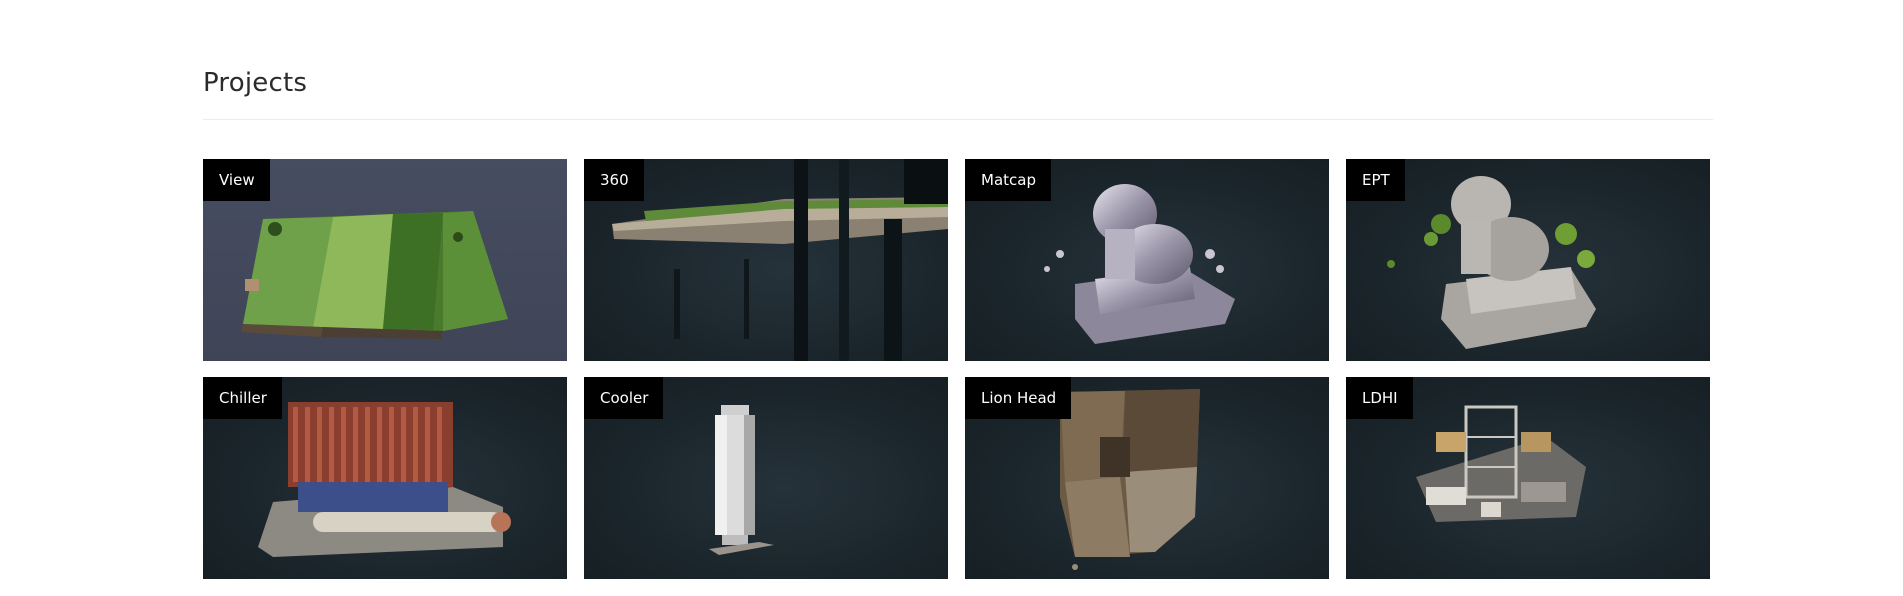 The image size is (1903, 596). Describe the element at coordinates (1528, 260) in the screenshot. I see `project-card-ept: EPT` at that location.